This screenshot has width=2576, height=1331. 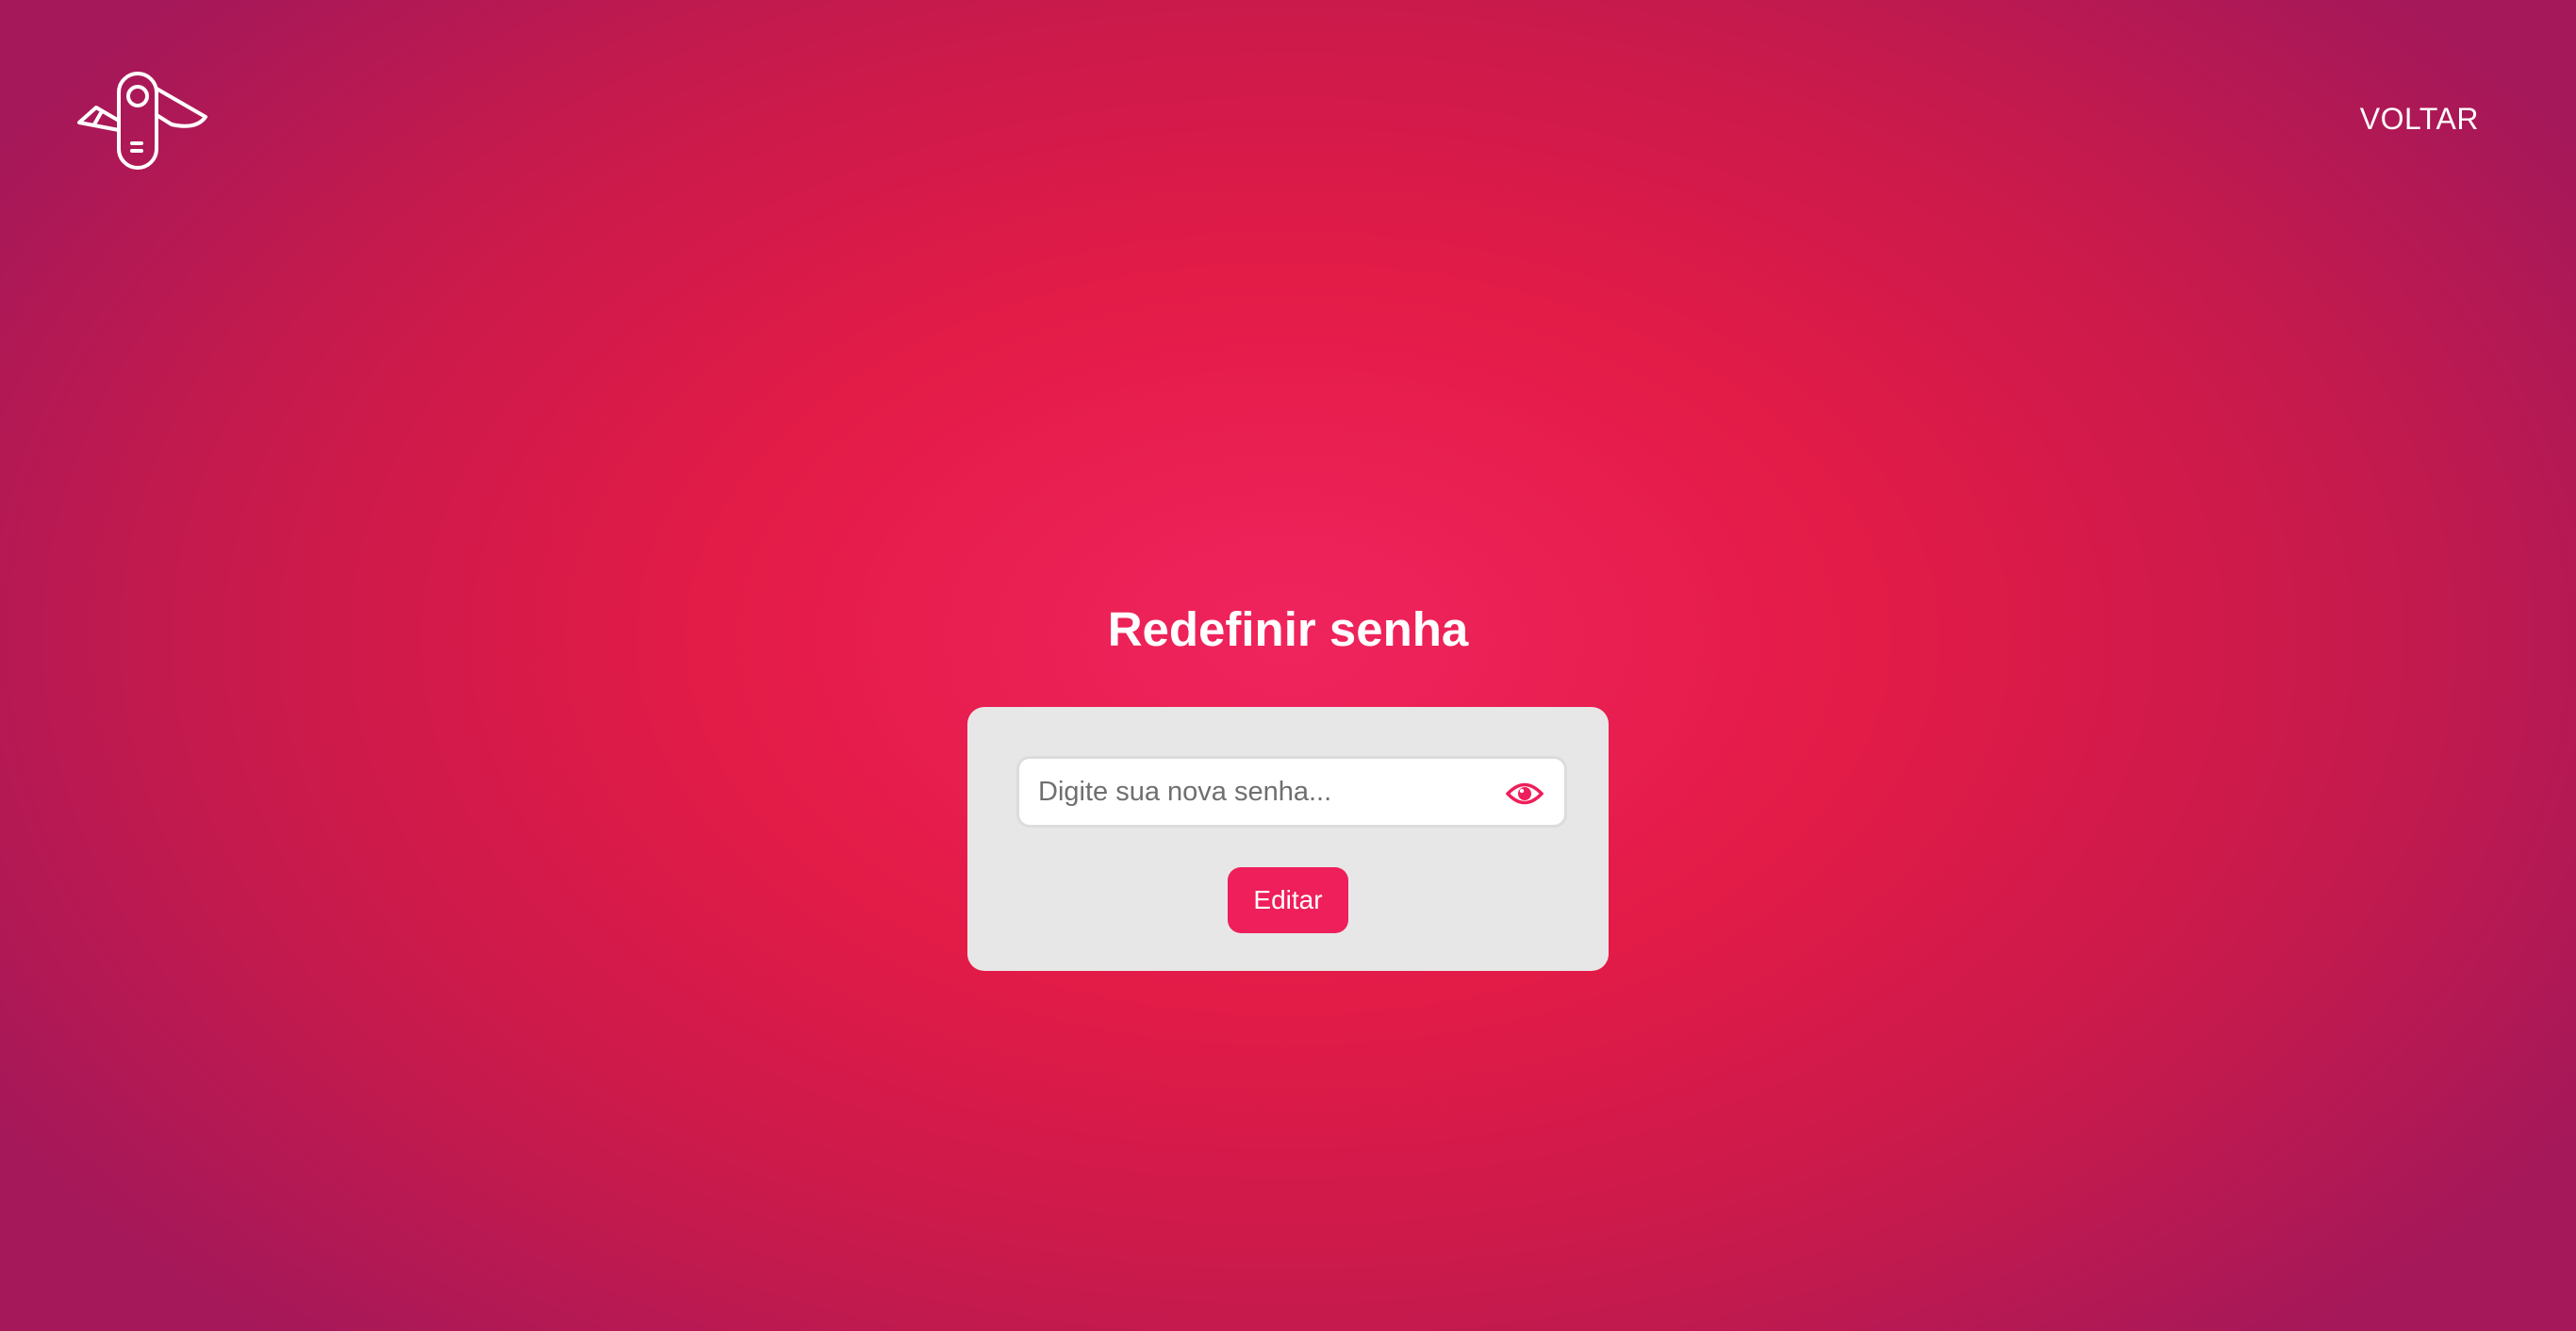 I want to click on voltar-link: VOLTAR, so click(x=2419, y=119).